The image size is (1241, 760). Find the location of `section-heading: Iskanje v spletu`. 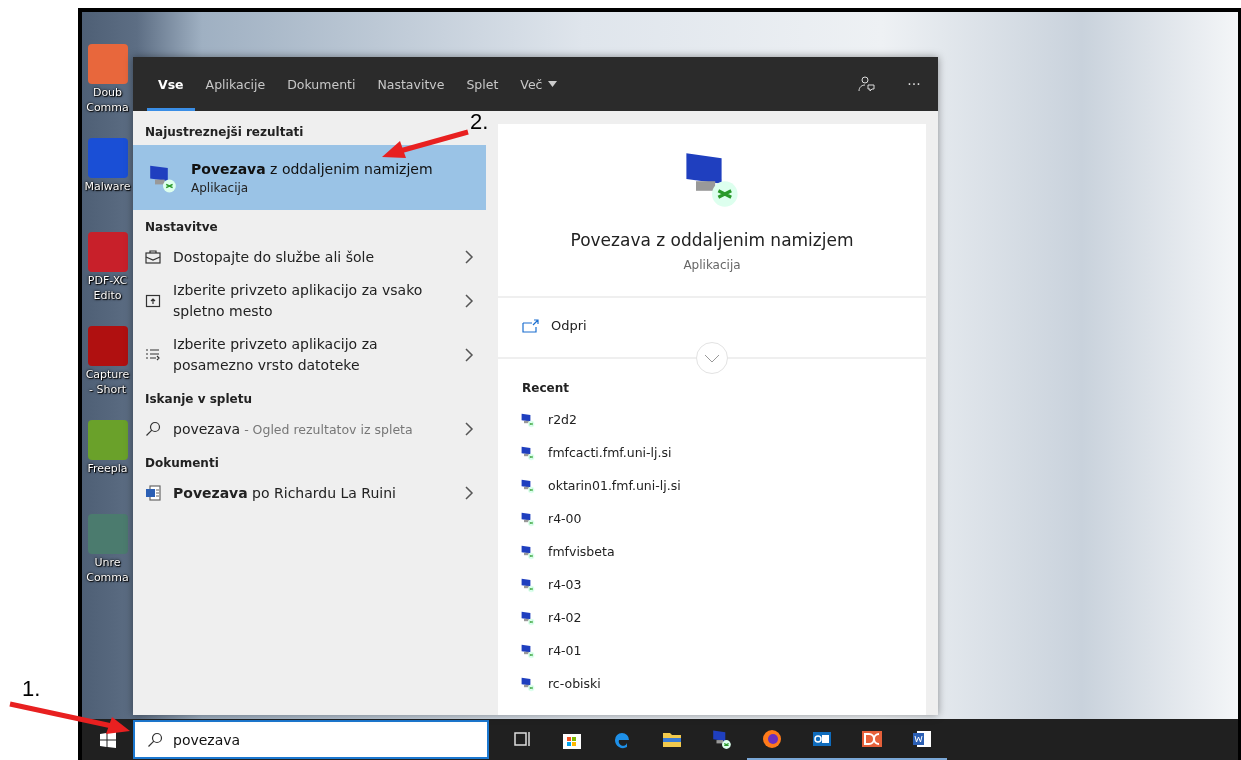

section-heading: Iskanje v spletu is located at coordinates (198, 399).